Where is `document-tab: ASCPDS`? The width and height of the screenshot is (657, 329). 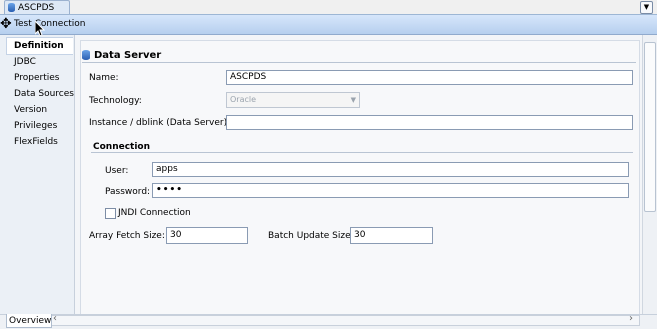 document-tab: ASCPDS is located at coordinates (37, 7).